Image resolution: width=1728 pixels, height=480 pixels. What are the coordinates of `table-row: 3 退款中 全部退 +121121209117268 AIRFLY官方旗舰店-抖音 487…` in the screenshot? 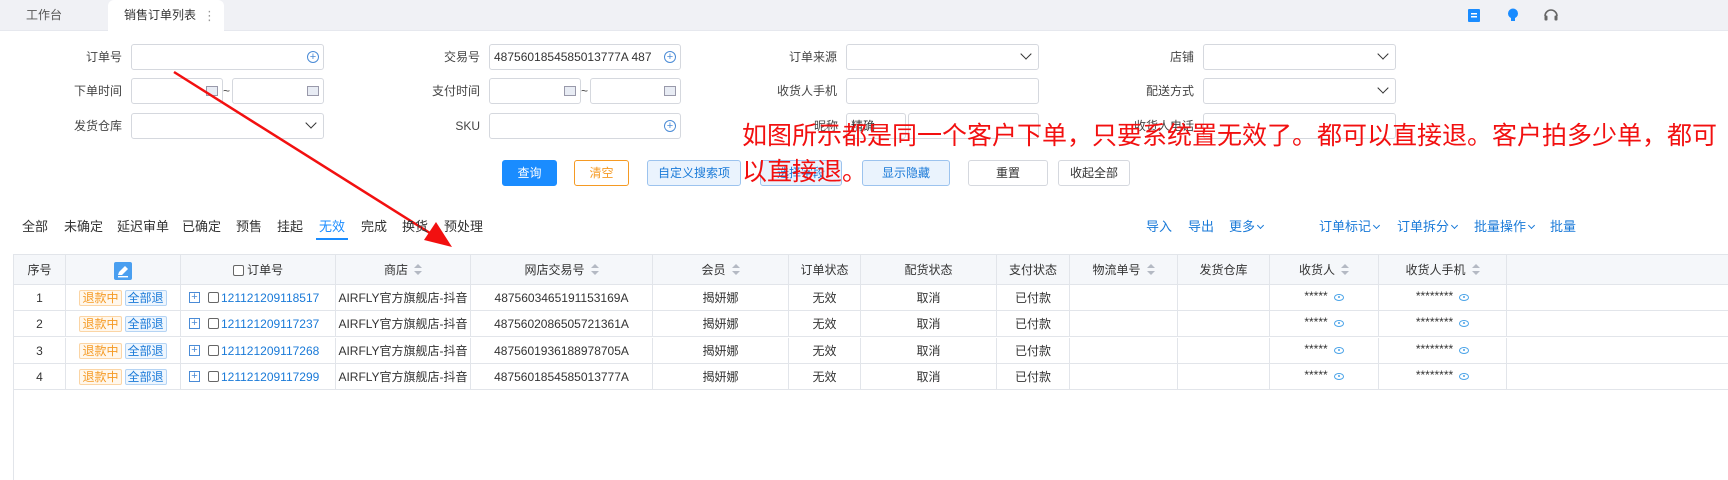 It's located at (871, 350).